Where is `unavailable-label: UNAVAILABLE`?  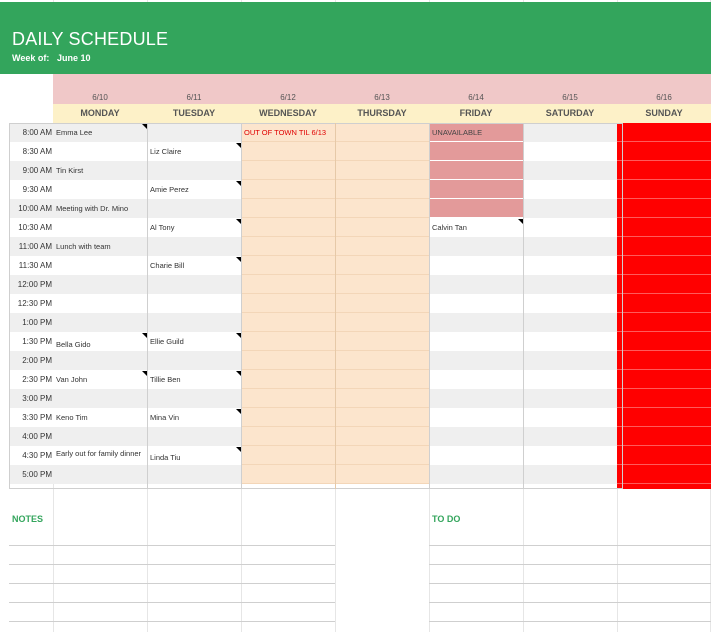 unavailable-label: UNAVAILABLE is located at coordinates (457, 132).